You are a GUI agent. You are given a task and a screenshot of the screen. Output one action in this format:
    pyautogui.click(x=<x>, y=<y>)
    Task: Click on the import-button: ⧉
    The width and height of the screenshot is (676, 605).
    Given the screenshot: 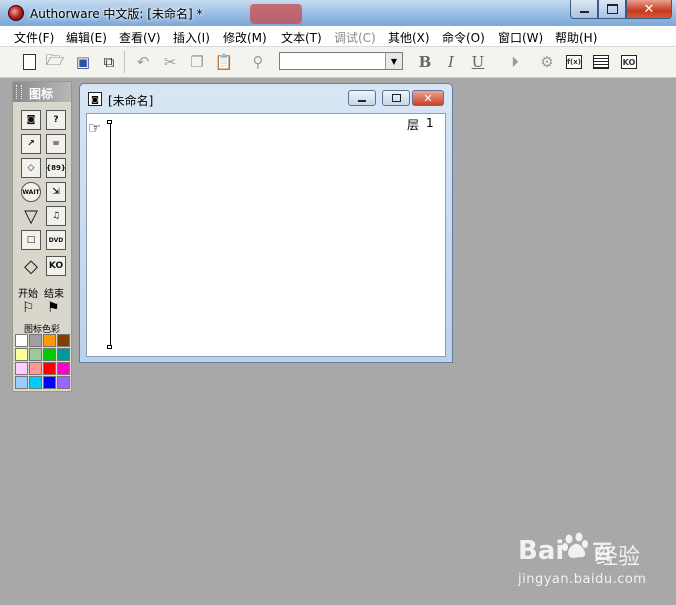 What is the action you would take?
    pyautogui.click(x=109, y=62)
    